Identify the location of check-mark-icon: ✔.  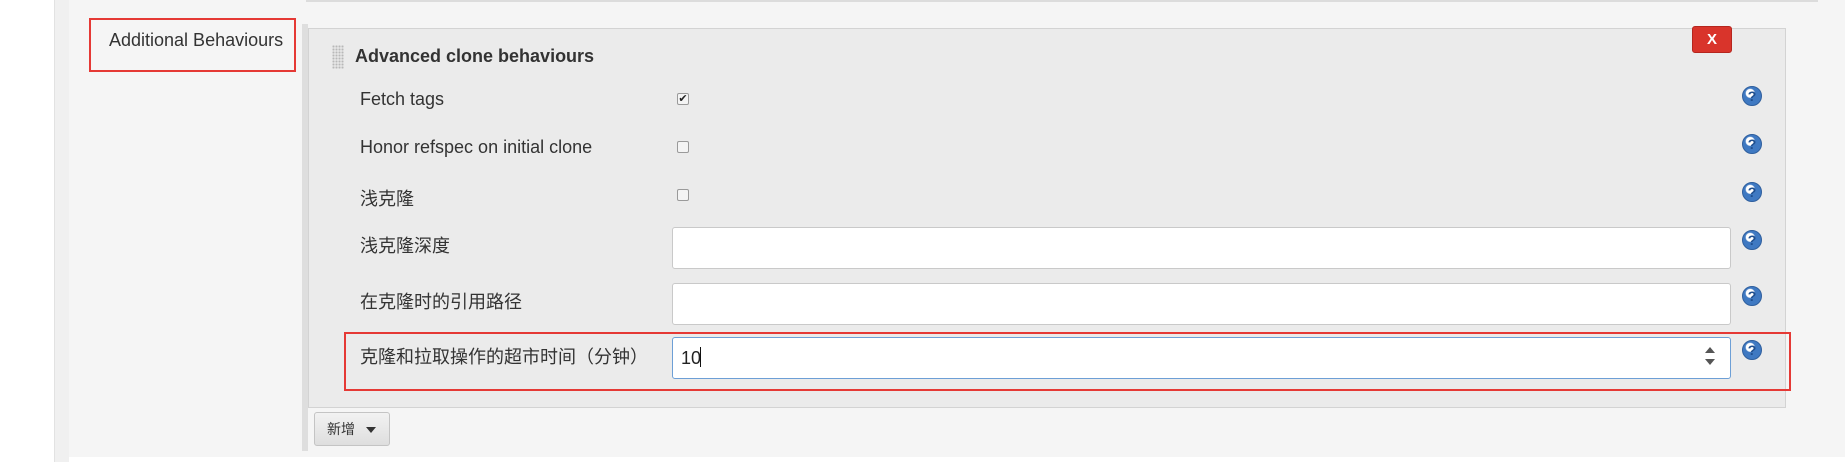
(683, 99).